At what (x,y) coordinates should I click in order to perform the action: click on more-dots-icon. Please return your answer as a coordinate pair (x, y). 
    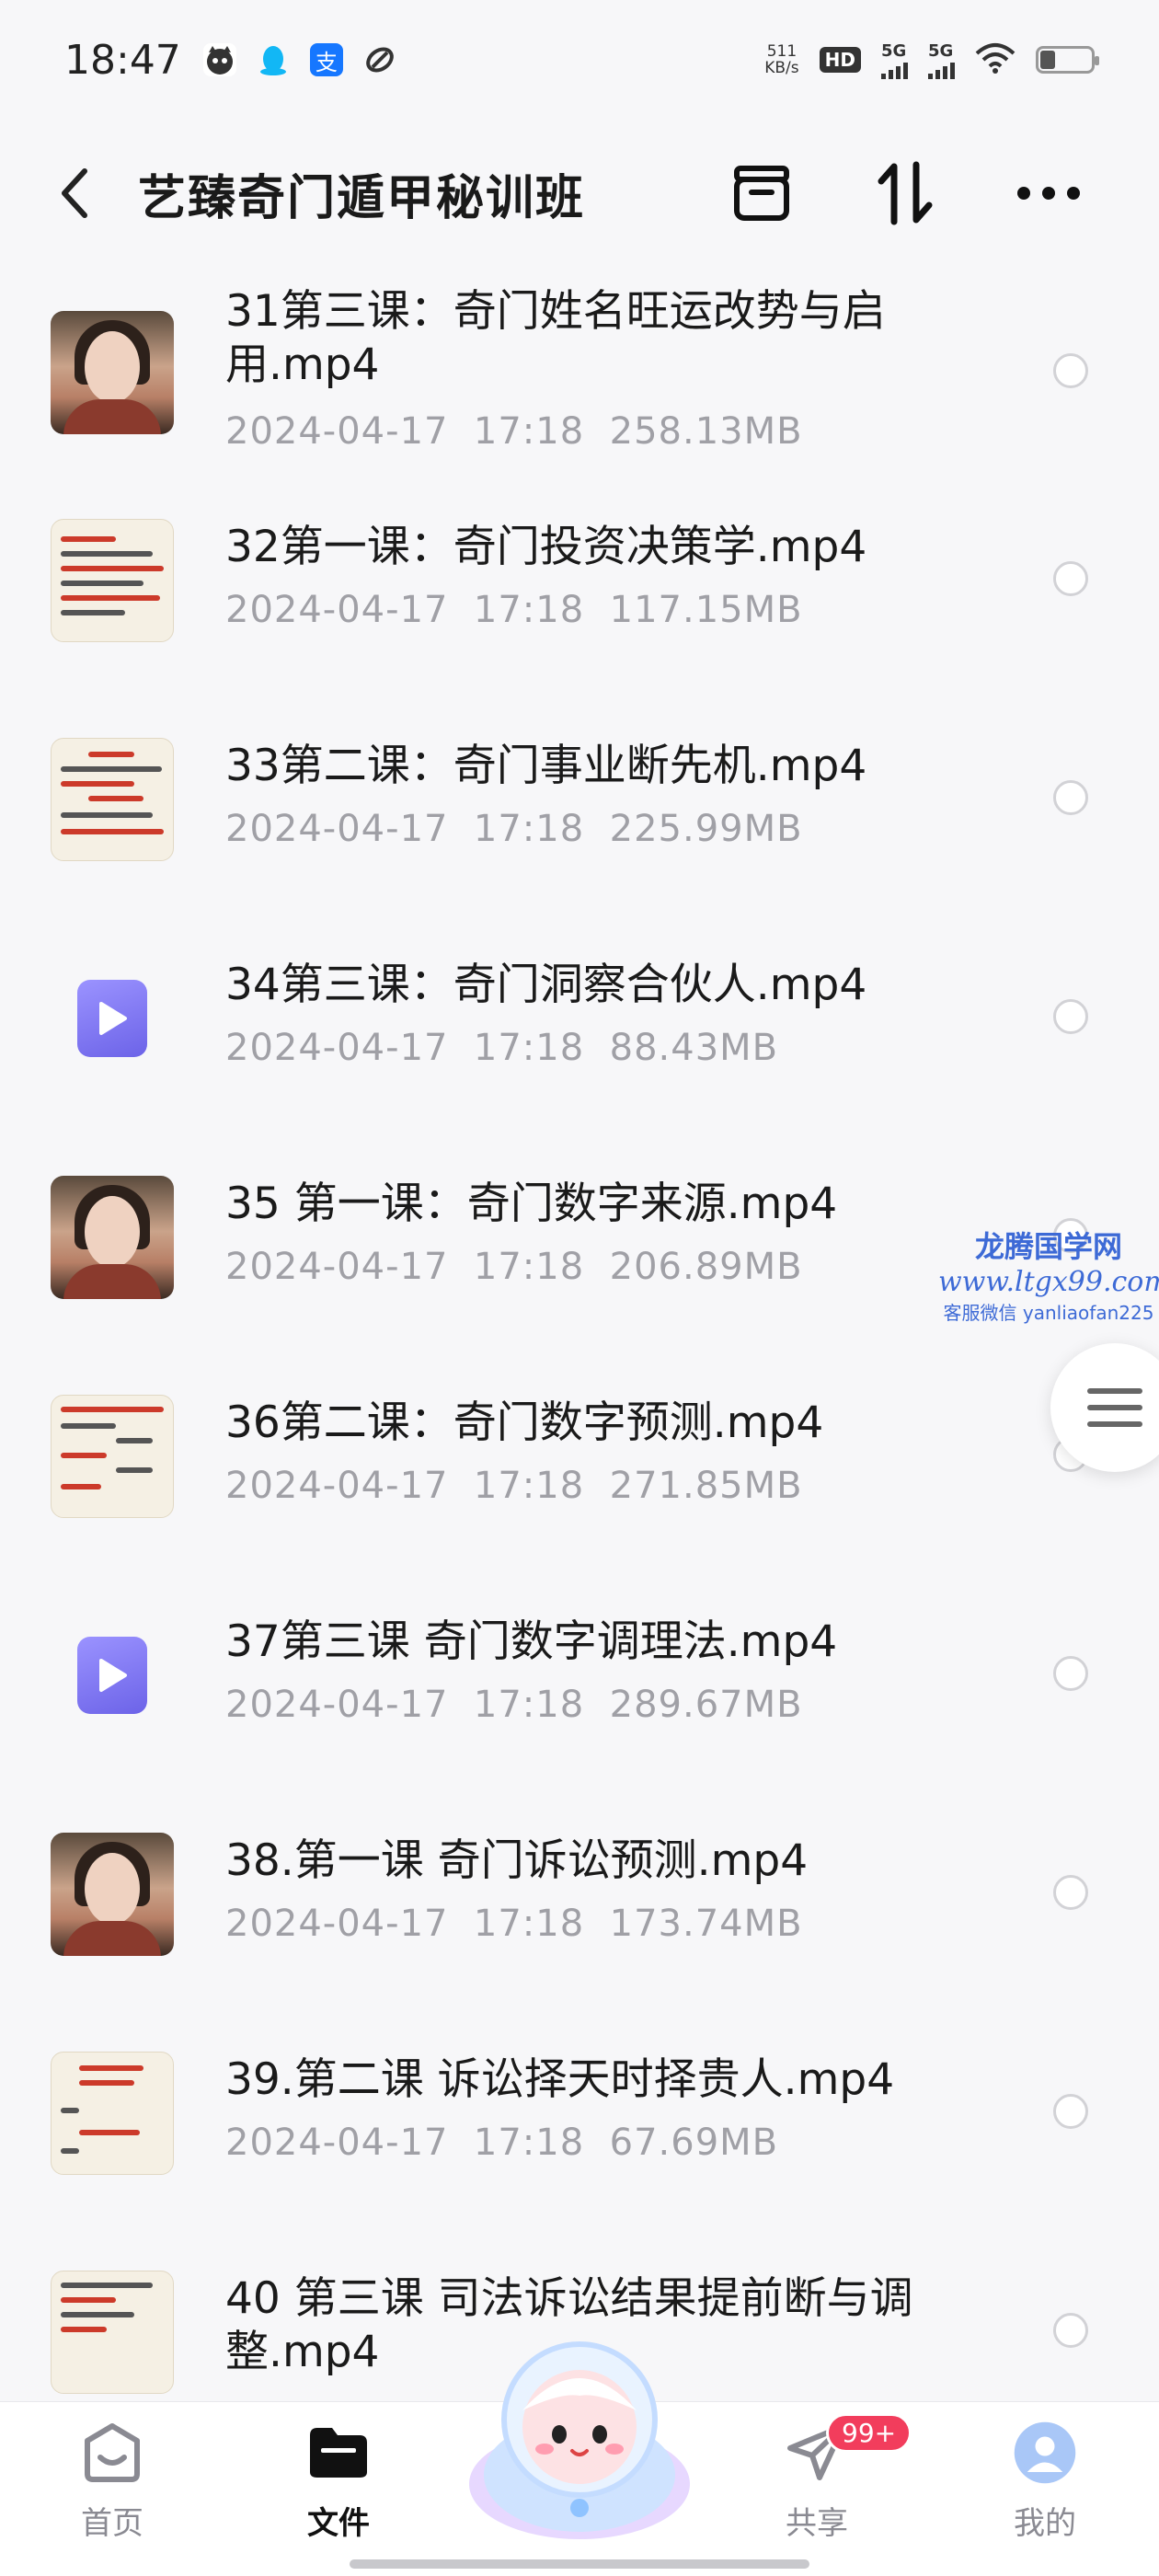
    Looking at the image, I should click on (1048, 193).